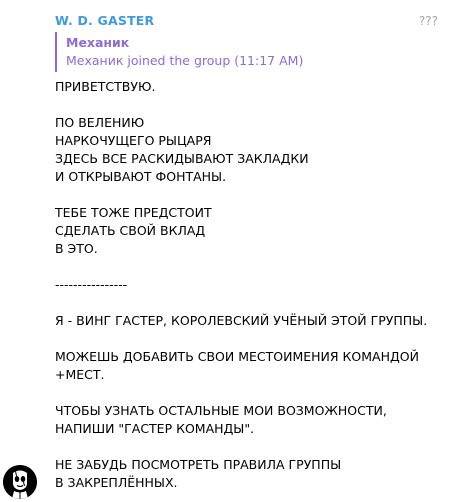 The image size is (454, 502). What do you see at coordinates (80, 374) in the screenshot?
I see `message-line: +МЕСТ.` at bounding box center [80, 374].